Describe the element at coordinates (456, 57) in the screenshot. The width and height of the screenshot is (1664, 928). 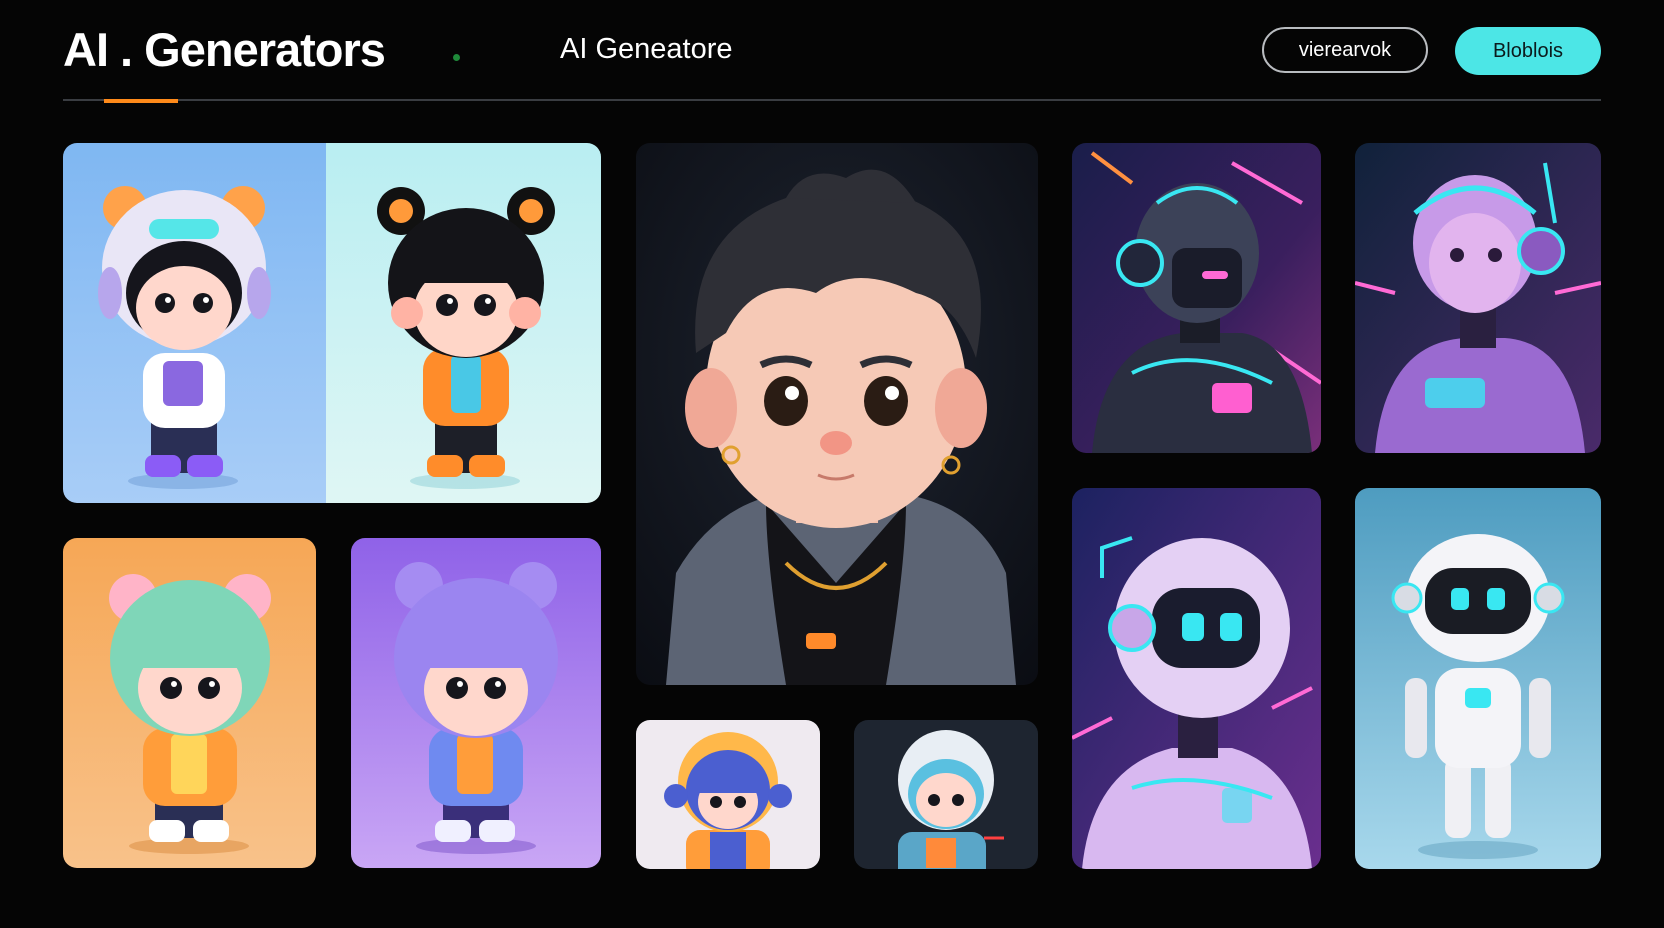
I see `status-dot` at that location.